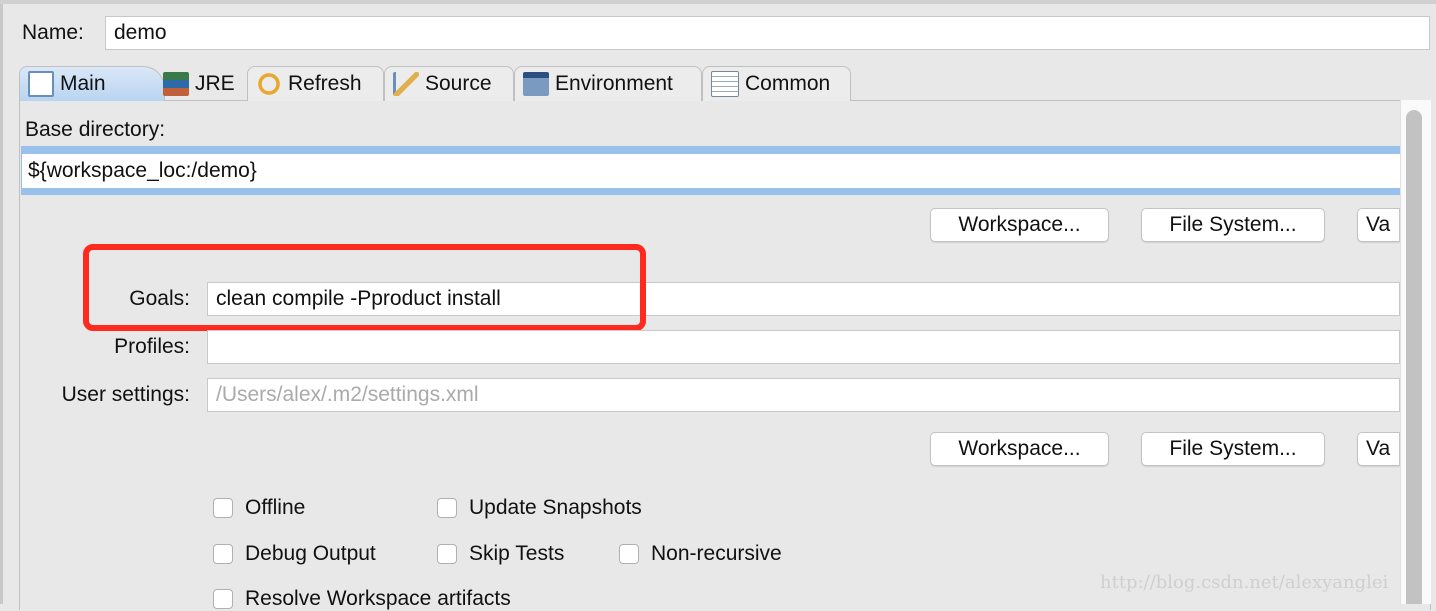  Describe the element at coordinates (1244, 582) in the screenshot. I see `watermark: http://blog.csdn.net/alexyanglei` at that location.